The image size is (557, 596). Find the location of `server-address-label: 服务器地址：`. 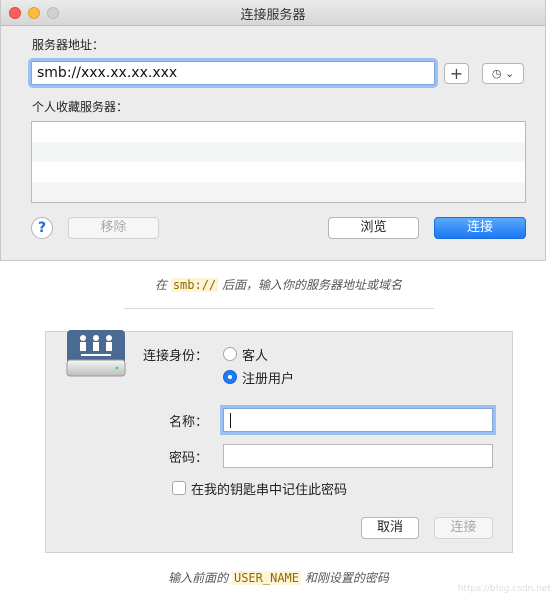

server-address-label: 服务器地址： is located at coordinates (68, 45).